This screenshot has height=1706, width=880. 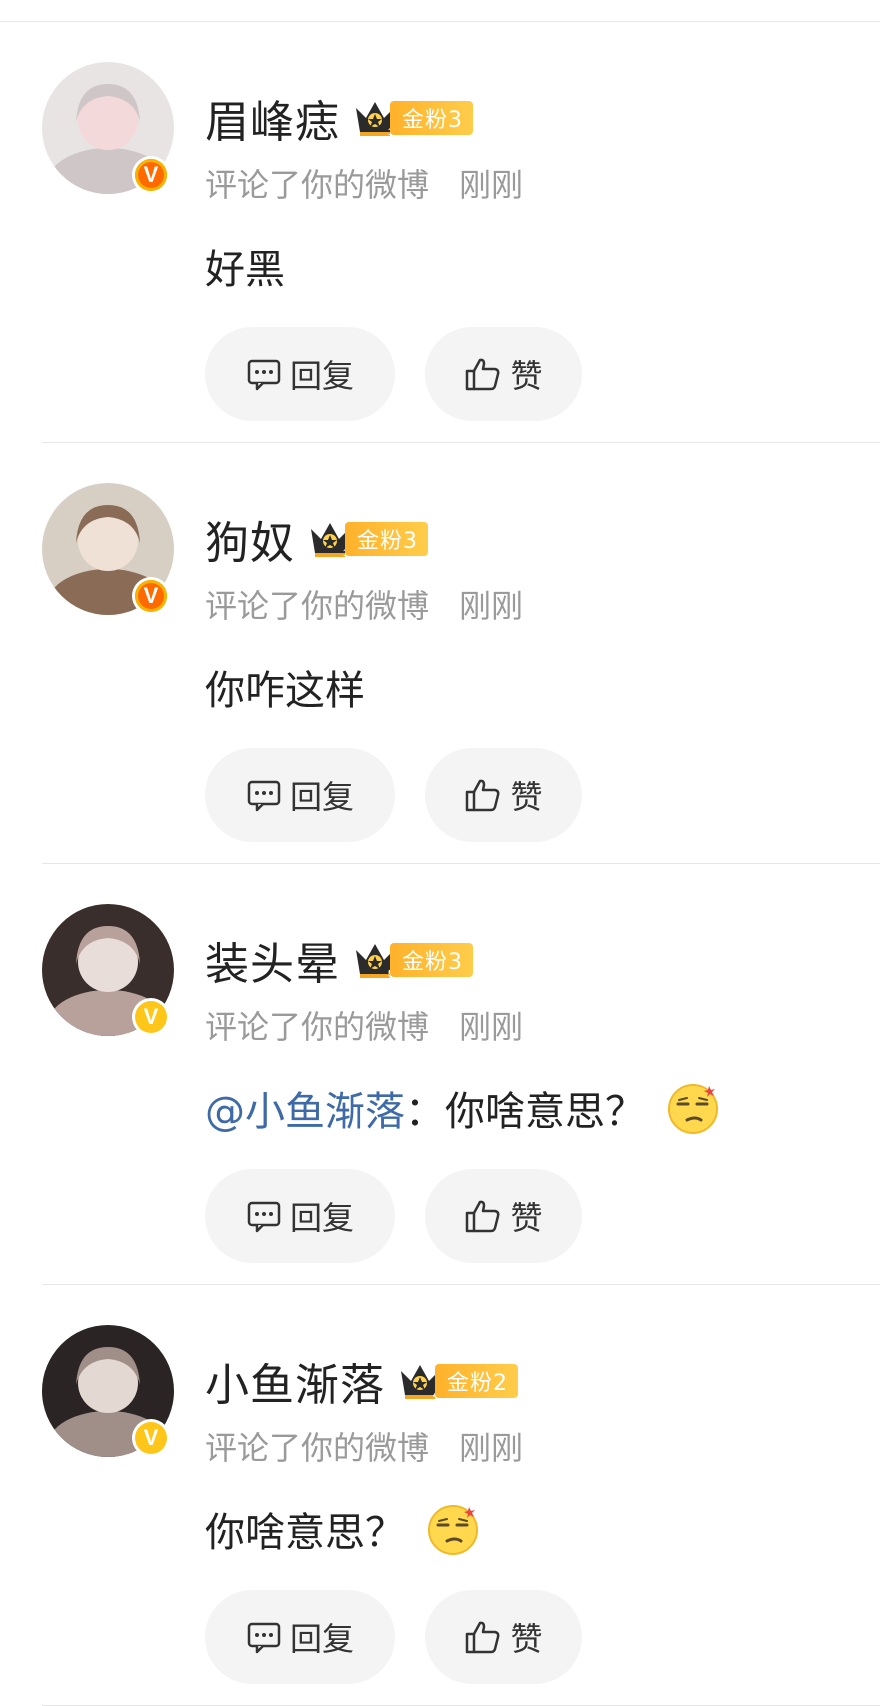 I want to click on comment-content: @小鱼渐落： 你啥意思？, so click(x=463, y=1108).